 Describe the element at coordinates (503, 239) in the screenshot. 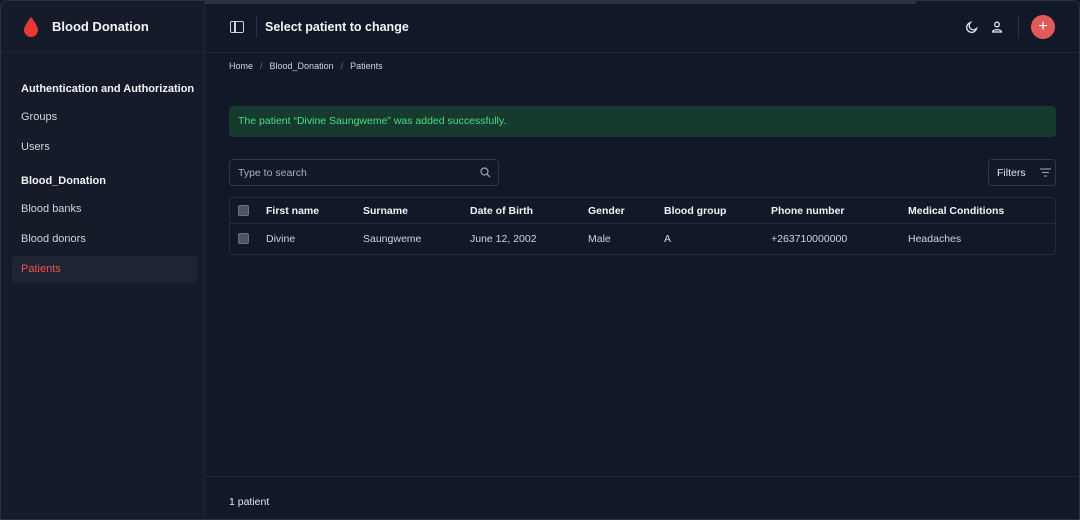

I see `cell-date-of-birth: June 12, 2002` at that location.